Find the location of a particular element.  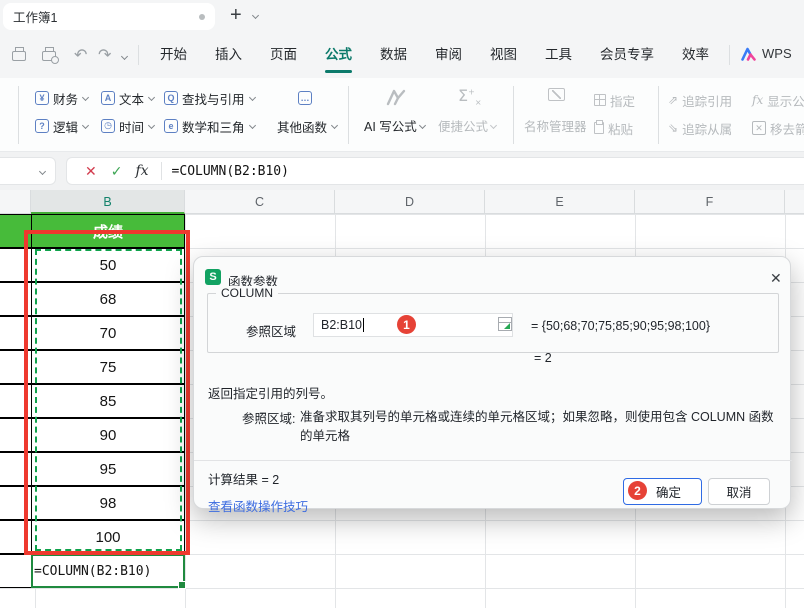

trace-precedents-button: ⇗ 追踪引用 is located at coordinates (700, 100).